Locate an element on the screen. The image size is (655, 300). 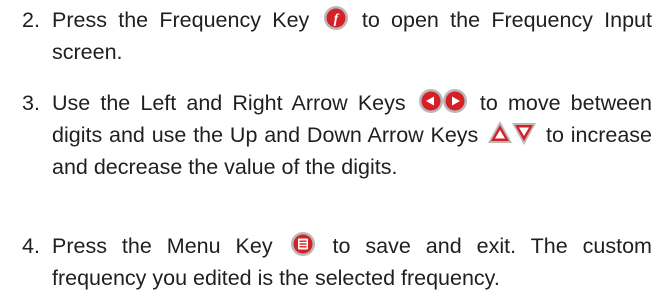
up-arrow-key-icon is located at coordinates (500, 132).